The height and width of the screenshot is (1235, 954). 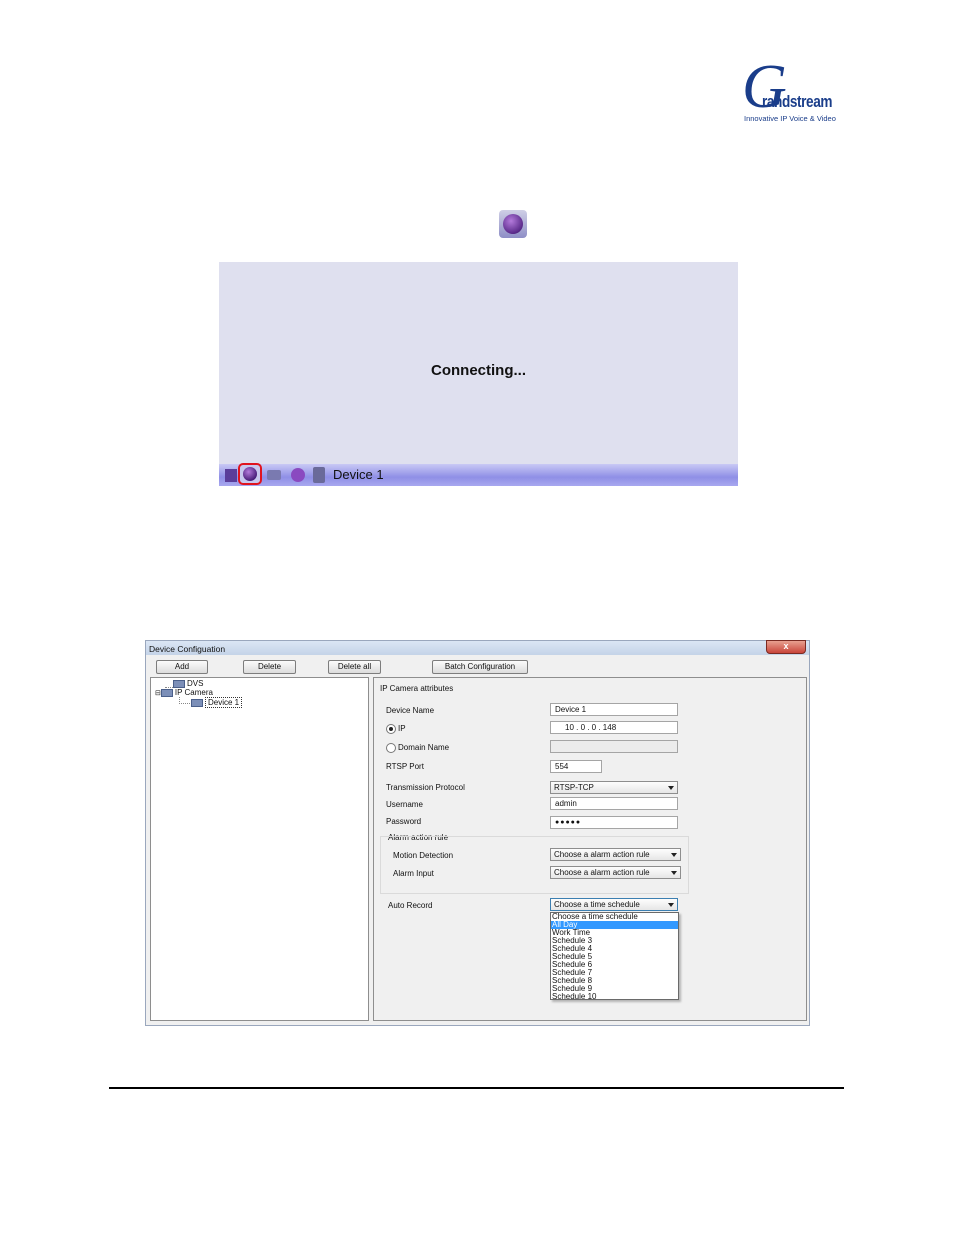 What do you see at coordinates (354, 667) in the screenshot?
I see `delete-all-button: Delete all` at bounding box center [354, 667].